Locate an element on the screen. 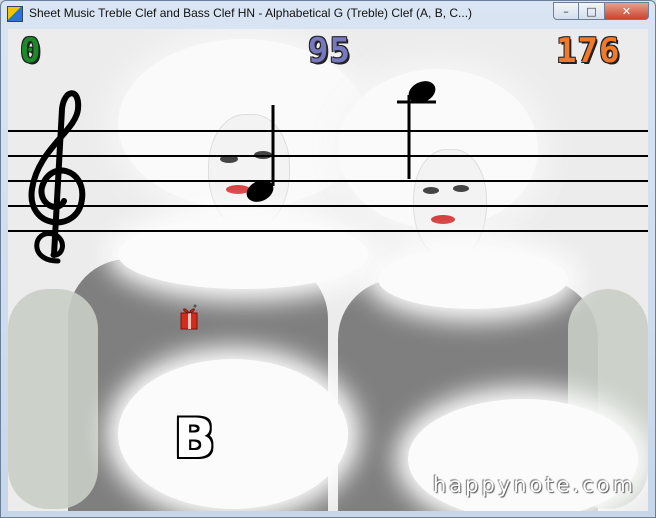 This screenshot has height=518, width=656. note-letter-answer: B is located at coordinates (195, 438).